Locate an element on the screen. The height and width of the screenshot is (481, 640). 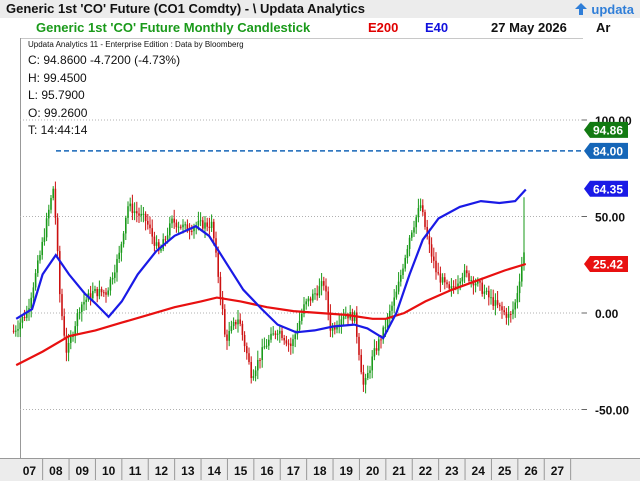
x-tick-label: 18 is located at coordinates (320, 471).